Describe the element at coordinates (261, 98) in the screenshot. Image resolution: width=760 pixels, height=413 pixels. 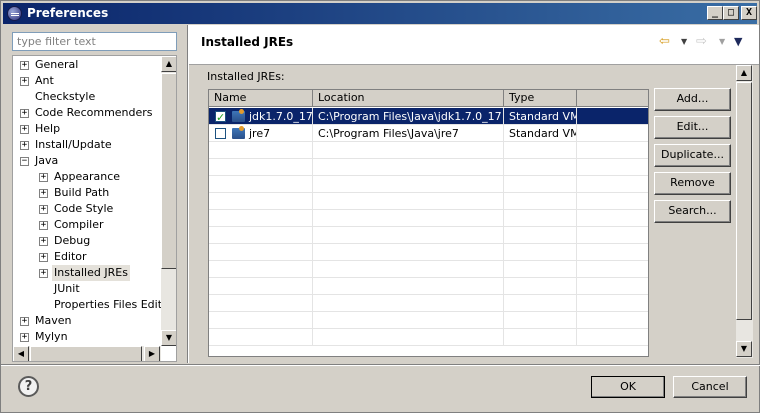
I see `column-header-name: Name` at that location.